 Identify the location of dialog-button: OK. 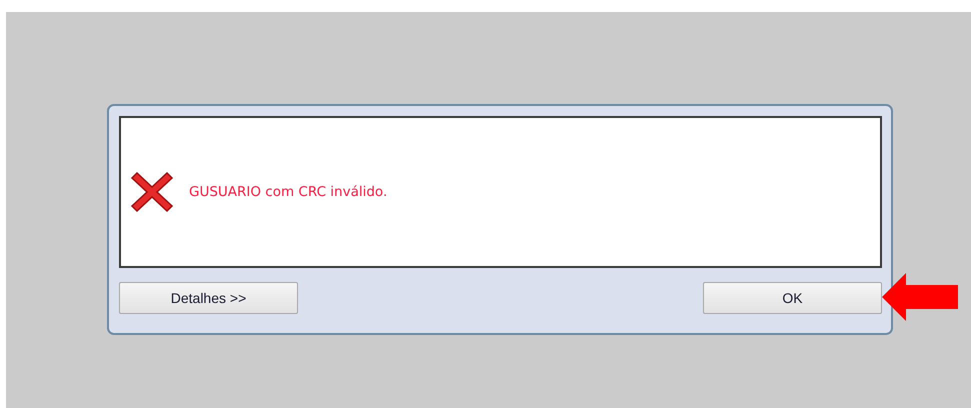
(792, 298).